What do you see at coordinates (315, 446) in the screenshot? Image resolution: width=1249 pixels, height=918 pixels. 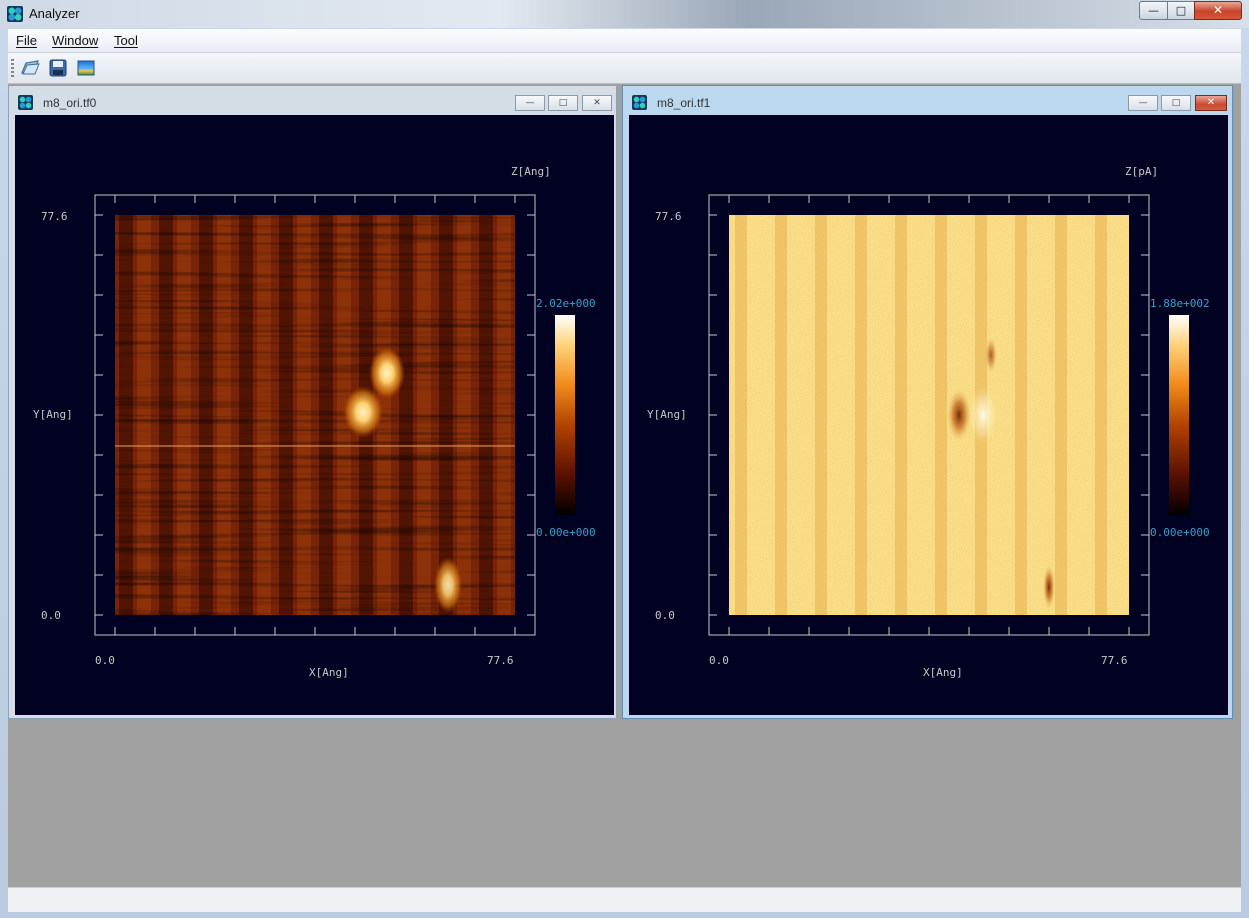 I see `scan-line-artifact` at bounding box center [315, 446].